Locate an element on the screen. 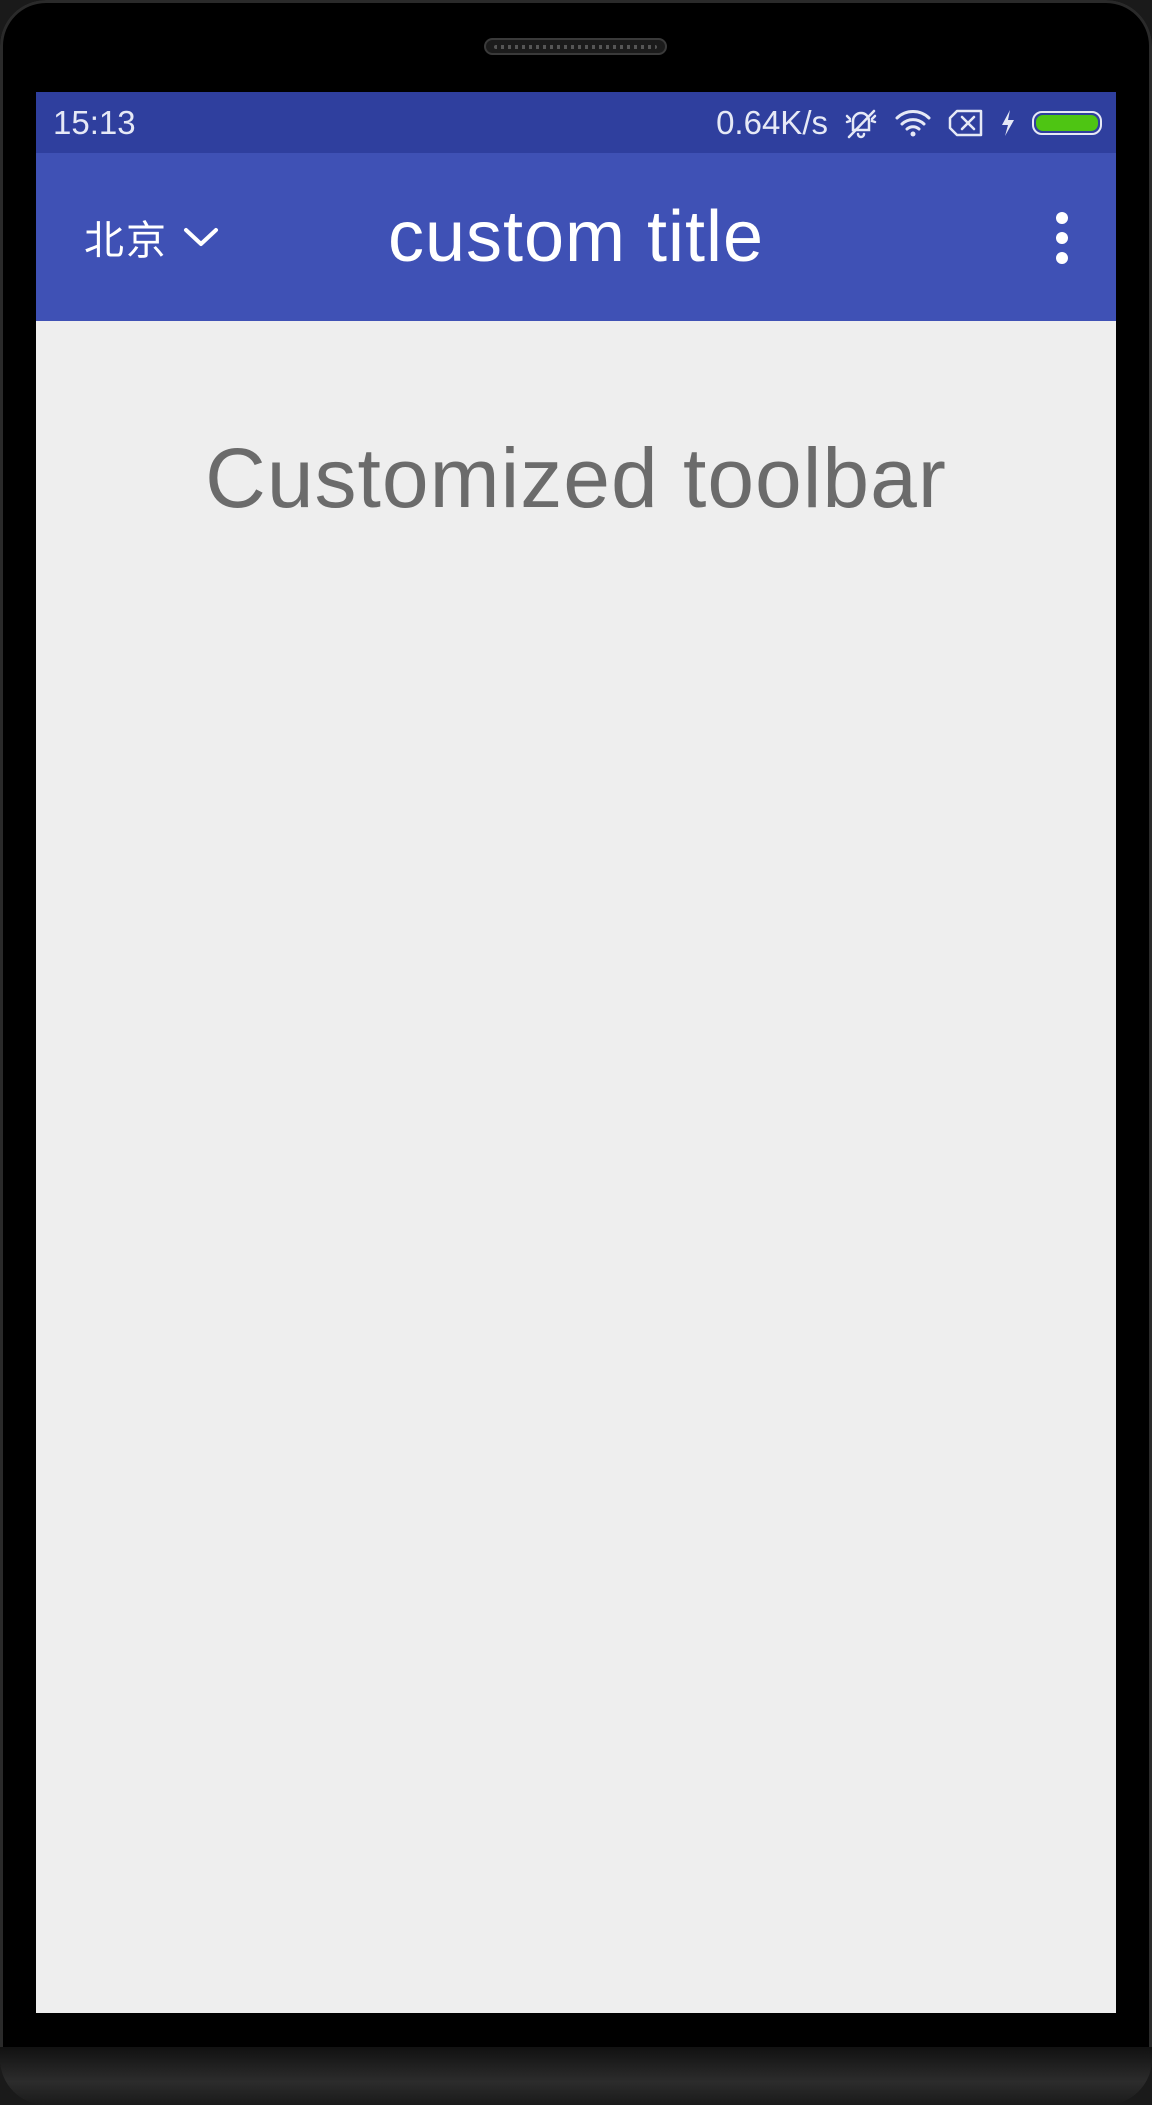 This screenshot has width=1152, height=2105. status-time: 15:13 is located at coordinates (94, 122).